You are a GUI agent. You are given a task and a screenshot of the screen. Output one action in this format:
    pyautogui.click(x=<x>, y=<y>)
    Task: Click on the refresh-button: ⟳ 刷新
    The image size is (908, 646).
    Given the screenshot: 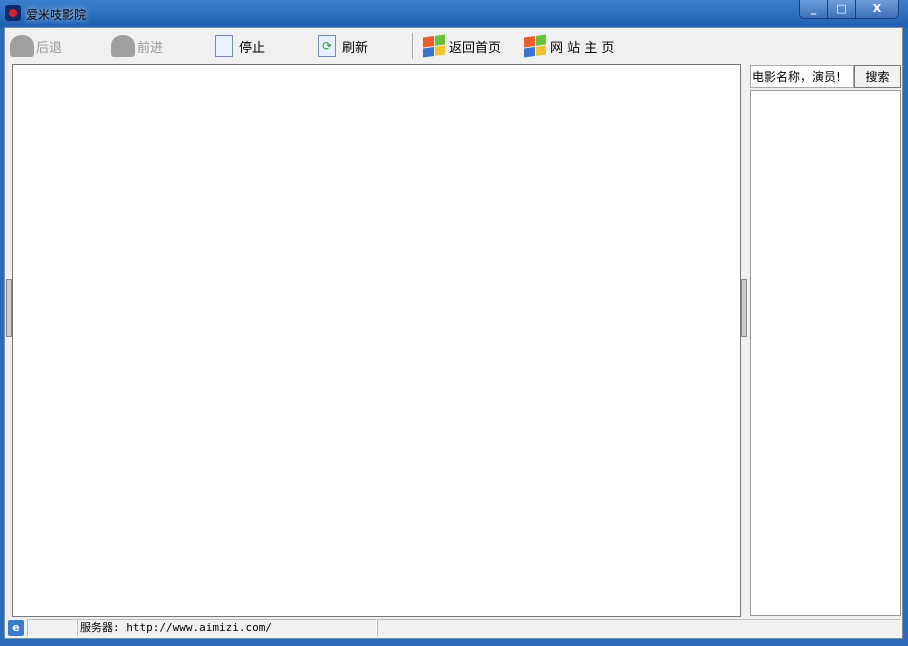 What is the action you would take?
    pyautogui.click(x=343, y=46)
    